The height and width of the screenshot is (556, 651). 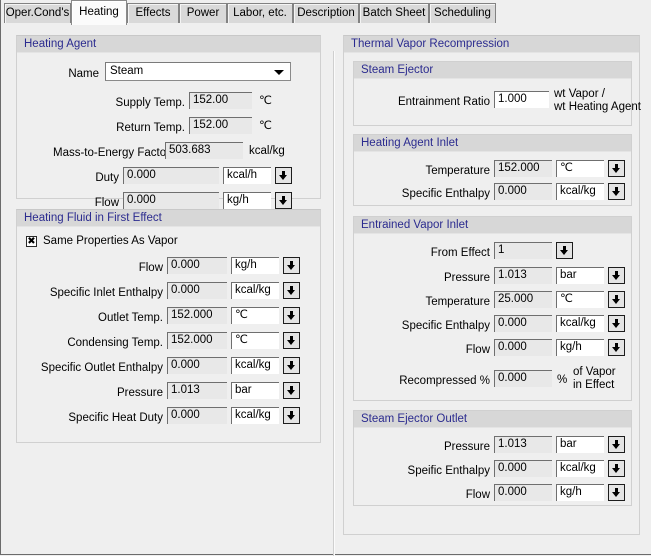 I want to click on same-properties-checkbox, so click(x=31, y=241).